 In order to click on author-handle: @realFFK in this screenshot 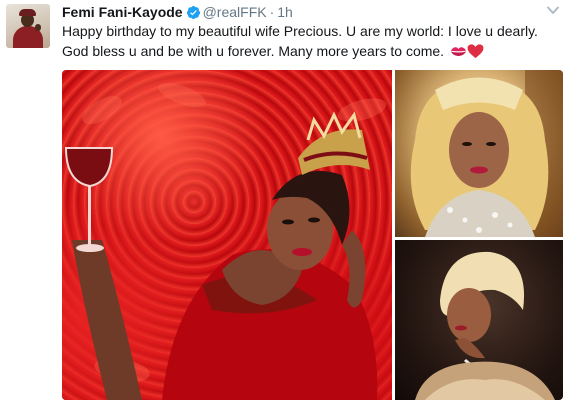, I will do `click(235, 12)`.